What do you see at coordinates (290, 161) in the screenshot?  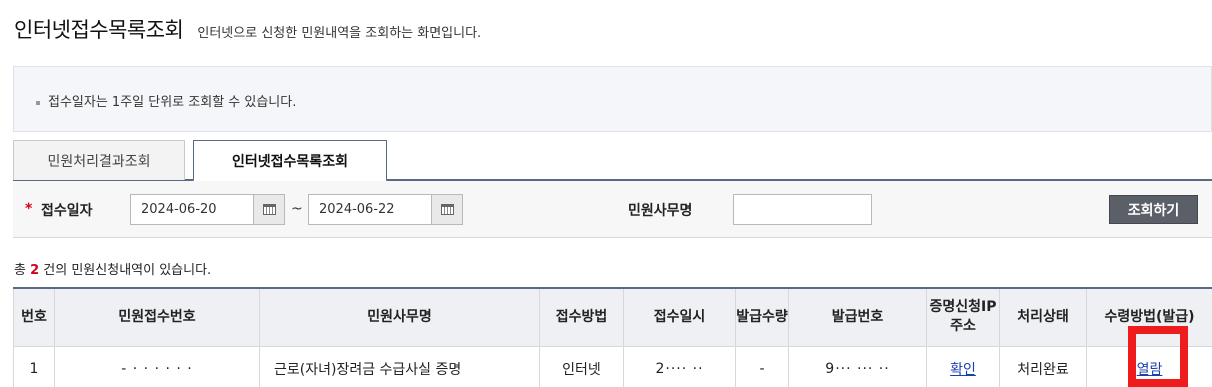 I see `tab-internet-receipt-list: 인터넷접수목록조회` at bounding box center [290, 161].